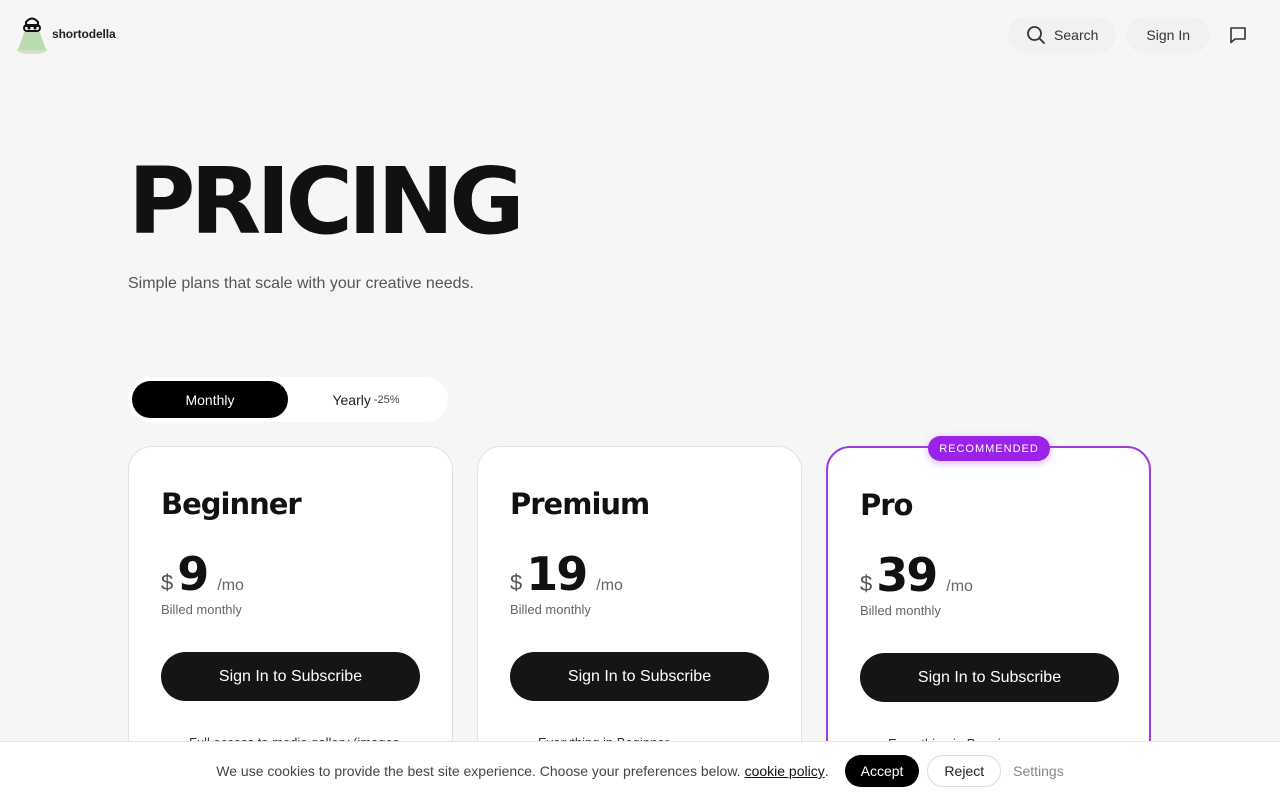 The image size is (1280, 800). Describe the element at coordinates (193, 574) in the screenshot. I see `price-amount: 9` at that location.